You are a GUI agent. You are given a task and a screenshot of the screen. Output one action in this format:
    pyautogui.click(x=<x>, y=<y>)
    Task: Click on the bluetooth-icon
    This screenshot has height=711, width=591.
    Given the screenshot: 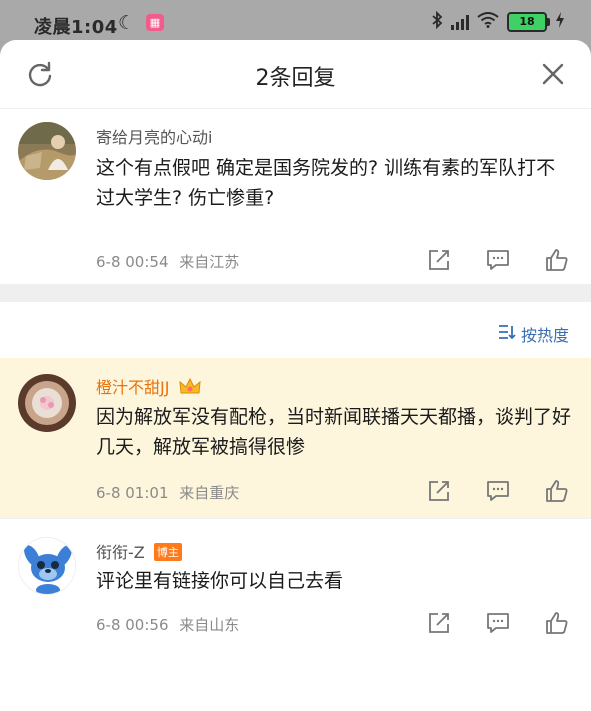 What is the action you would take?
    pyautogui.click(x=437, y=21)
    